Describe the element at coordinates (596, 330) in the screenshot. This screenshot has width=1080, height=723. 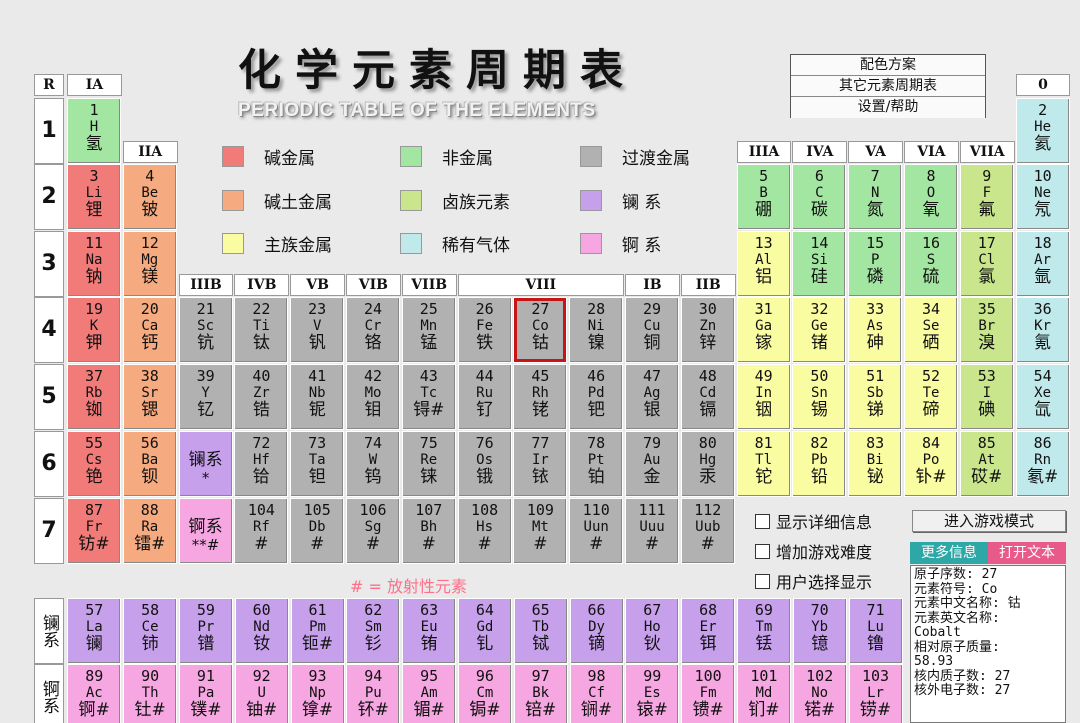
I see `element-cell: 28 Ni 镍` at that location.